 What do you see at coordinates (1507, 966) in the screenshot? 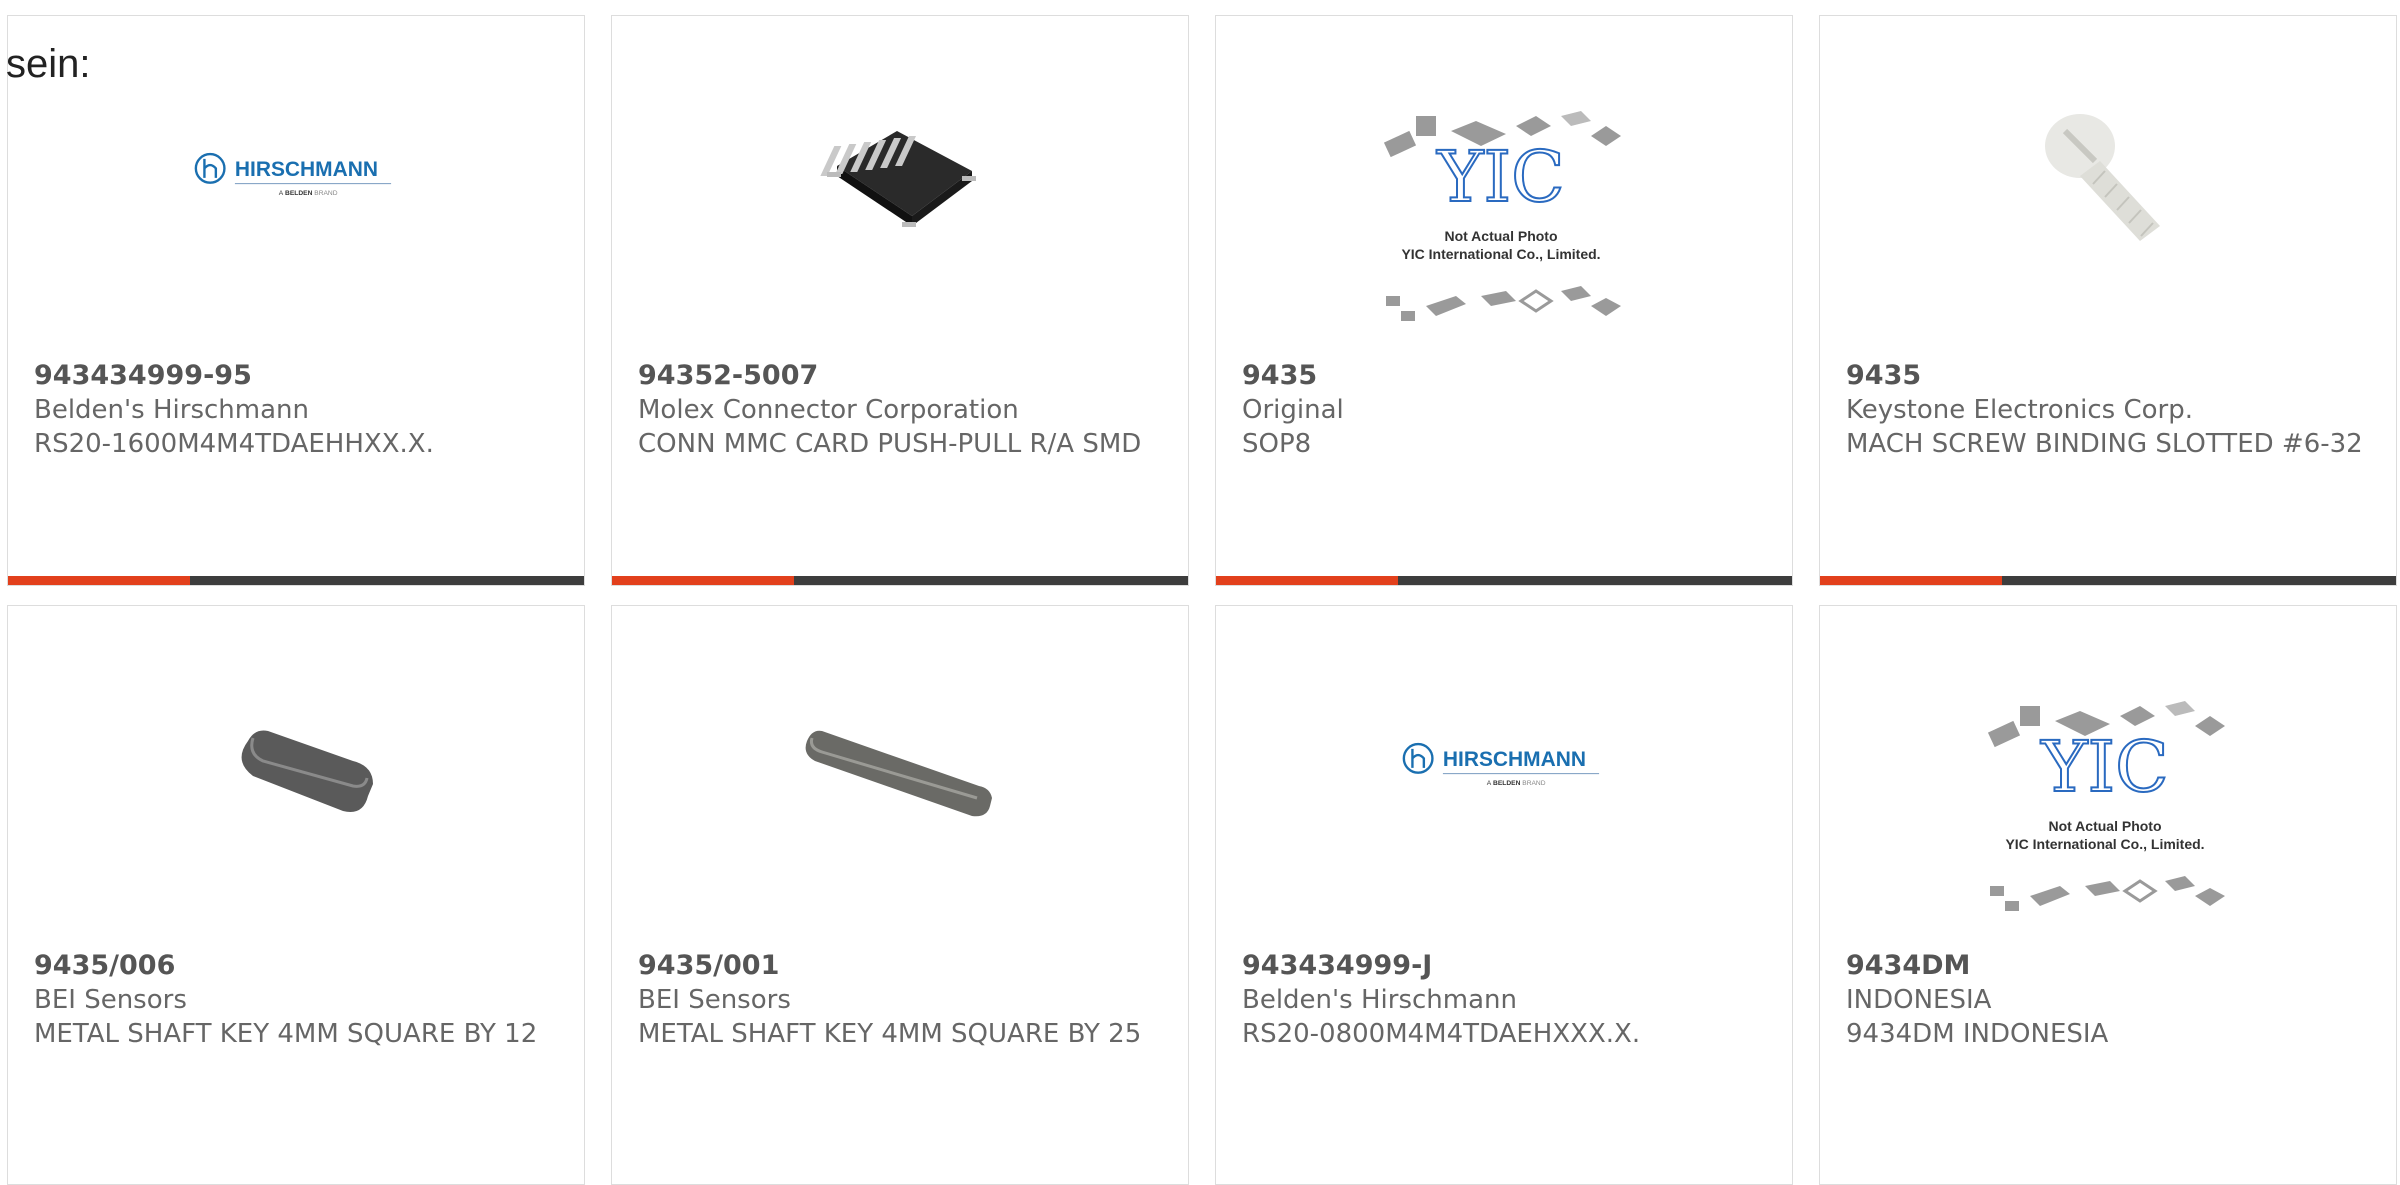
I see `part-number: 943434999-J` at bounding box center [1507, 966].